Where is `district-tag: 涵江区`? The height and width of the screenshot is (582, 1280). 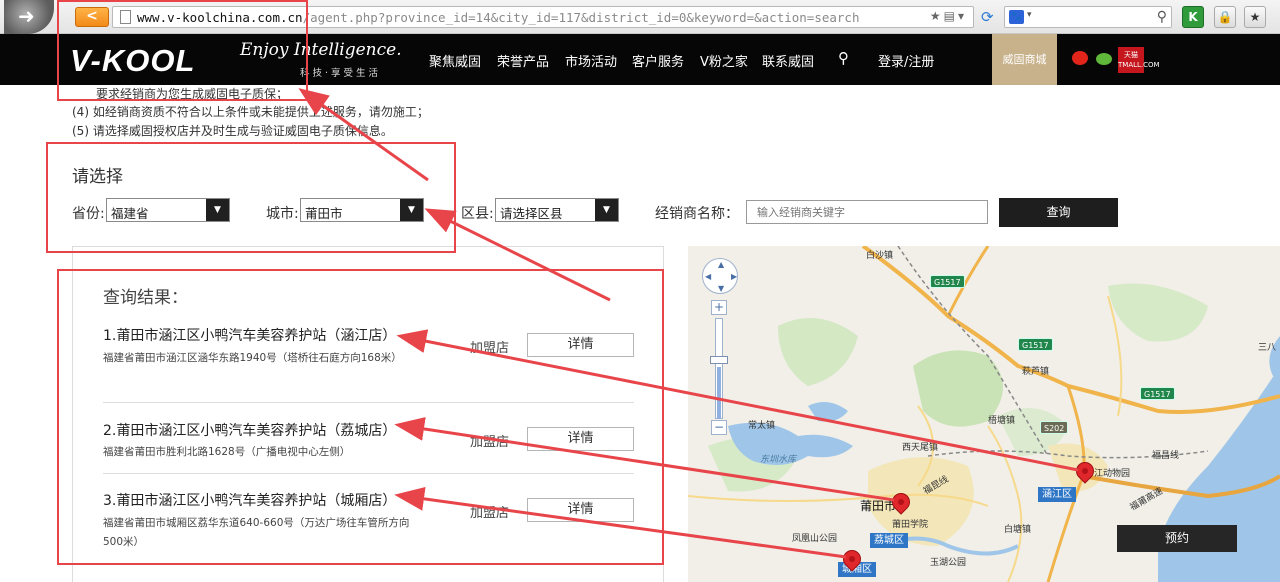
district-tag: 涵江区 is located at coordinates (1057, 494).